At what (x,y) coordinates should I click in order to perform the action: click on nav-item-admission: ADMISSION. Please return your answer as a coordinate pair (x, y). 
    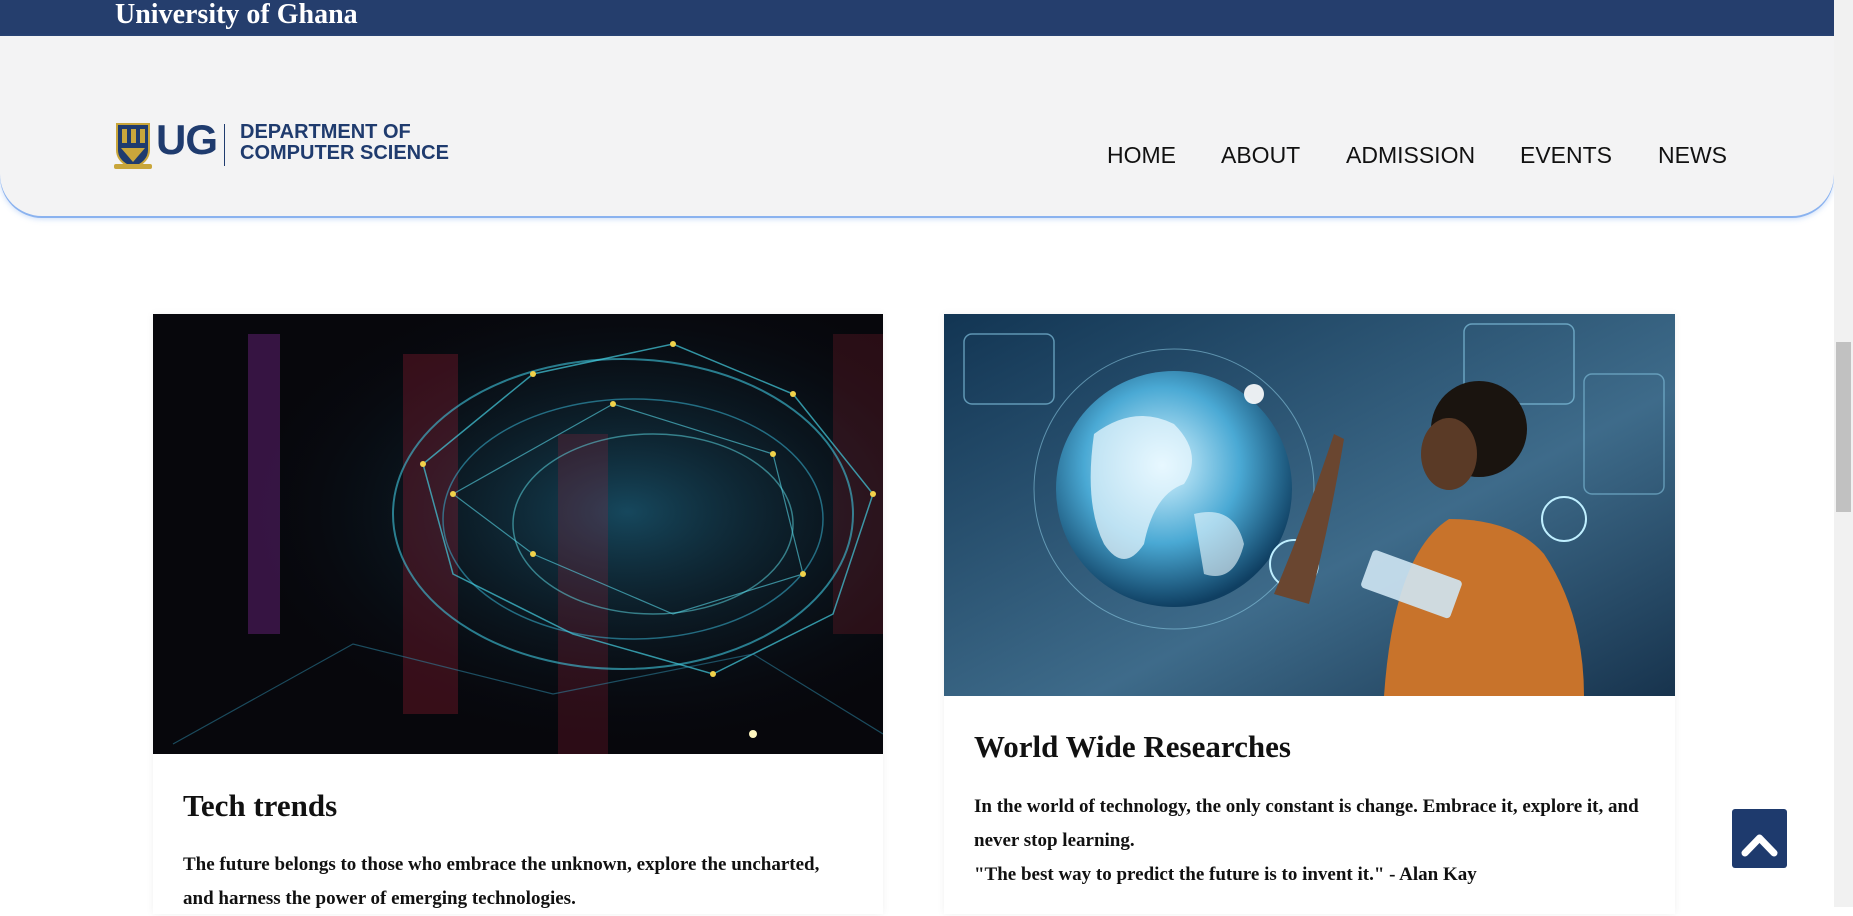
    Looking at the image, I should click on (1410, 155).